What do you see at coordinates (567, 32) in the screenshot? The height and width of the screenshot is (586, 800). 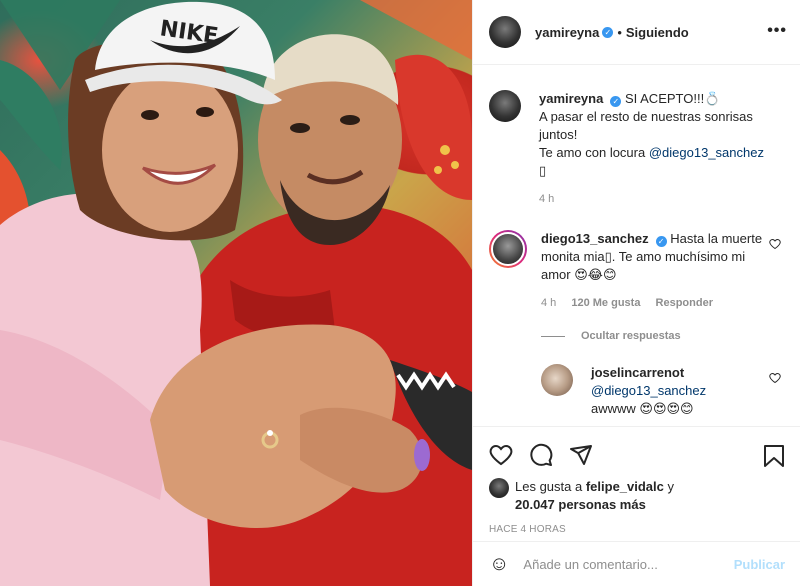 I see `author-username: yamireyna` at bounding box center [567, 32].